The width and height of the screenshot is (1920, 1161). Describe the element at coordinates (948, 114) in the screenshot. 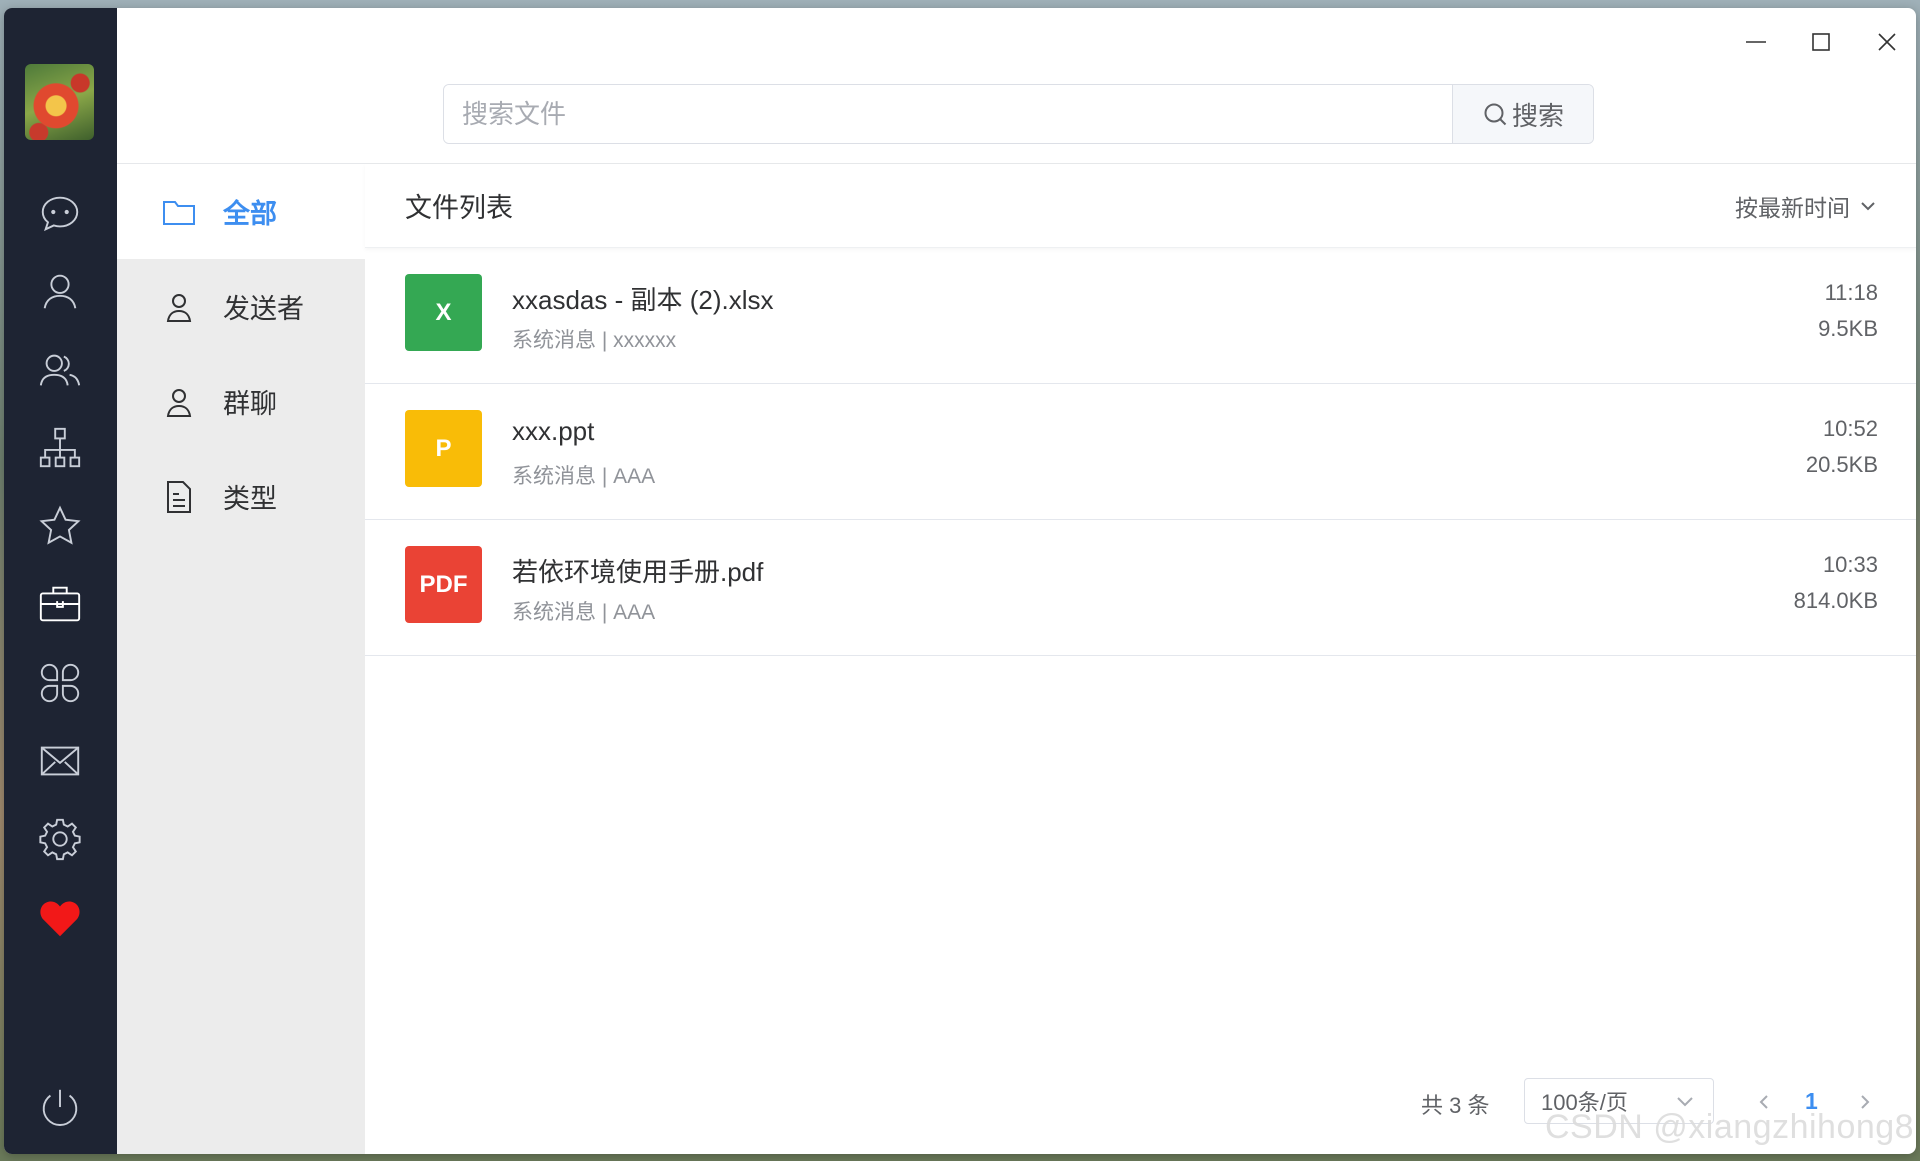

I see `search-input` at that location.